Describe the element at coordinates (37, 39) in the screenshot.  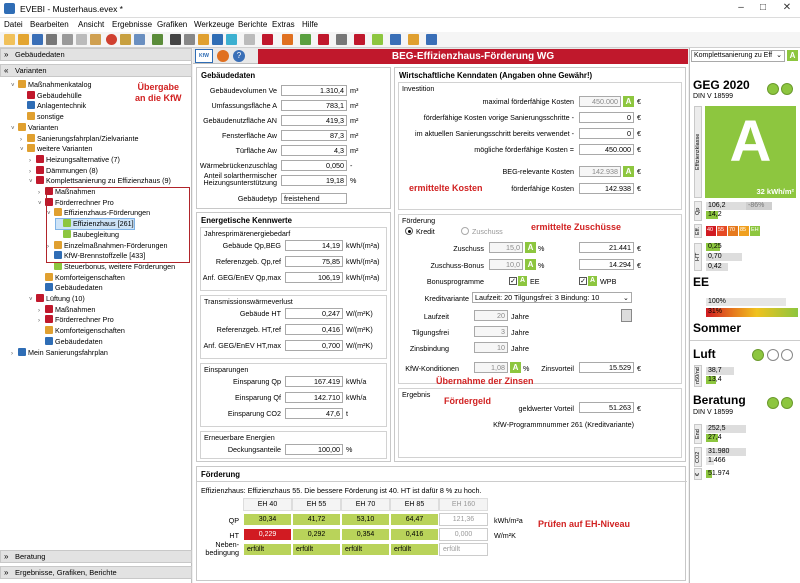
I see `save-icon` at that location.